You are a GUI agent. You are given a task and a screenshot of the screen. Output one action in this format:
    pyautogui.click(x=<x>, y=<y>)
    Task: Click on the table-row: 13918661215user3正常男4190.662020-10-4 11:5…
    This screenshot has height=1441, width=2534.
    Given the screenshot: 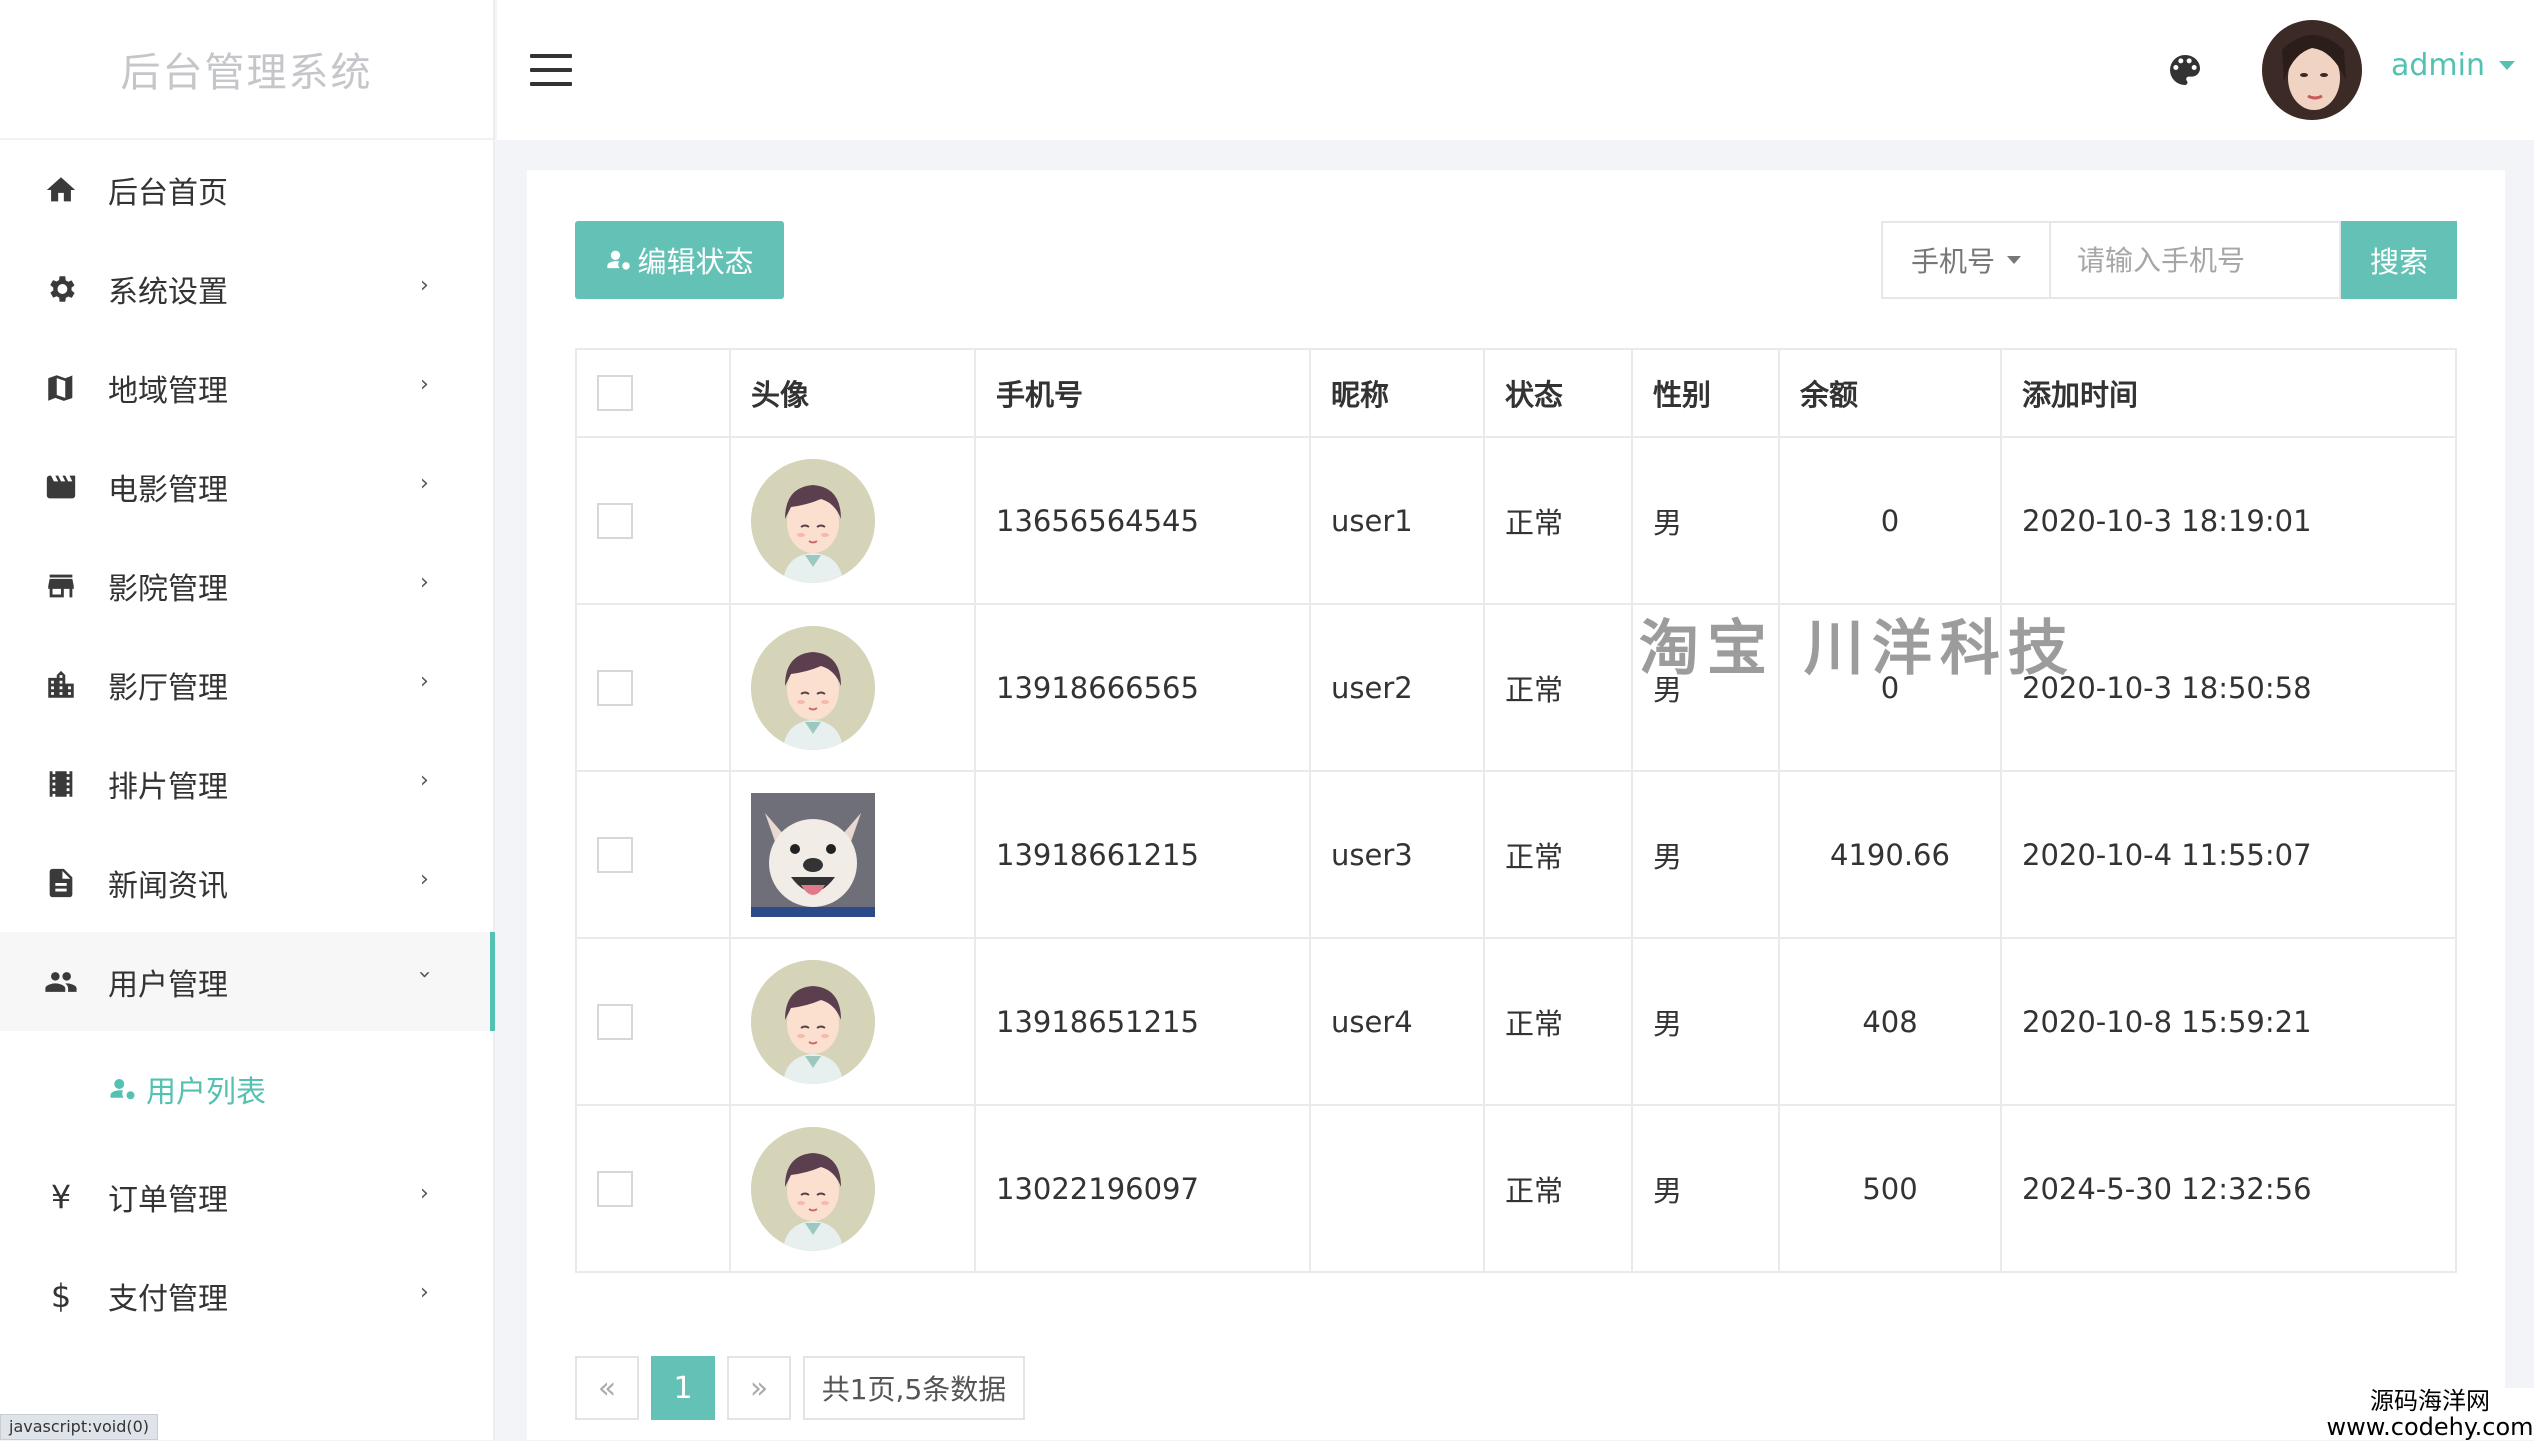 What is the action you would take?
    pyautogui.click(x=1516, y=854)
    